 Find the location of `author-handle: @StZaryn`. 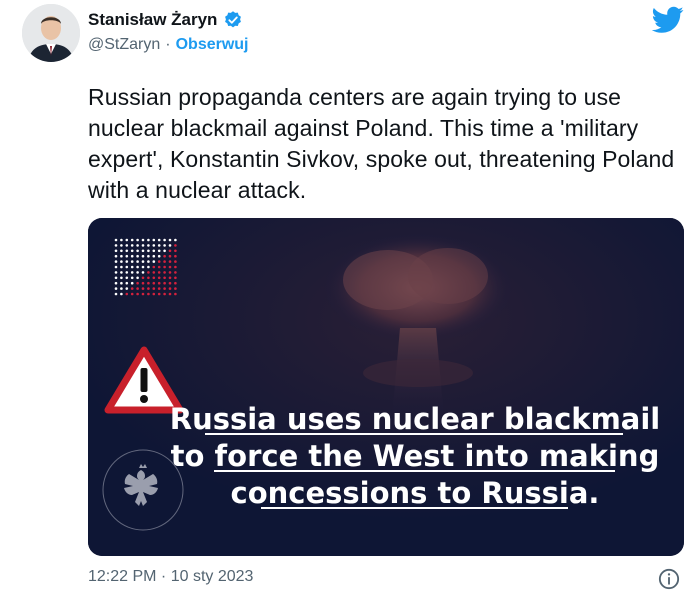

author-handle: @StZaryn is located at coordinates (124, 45).